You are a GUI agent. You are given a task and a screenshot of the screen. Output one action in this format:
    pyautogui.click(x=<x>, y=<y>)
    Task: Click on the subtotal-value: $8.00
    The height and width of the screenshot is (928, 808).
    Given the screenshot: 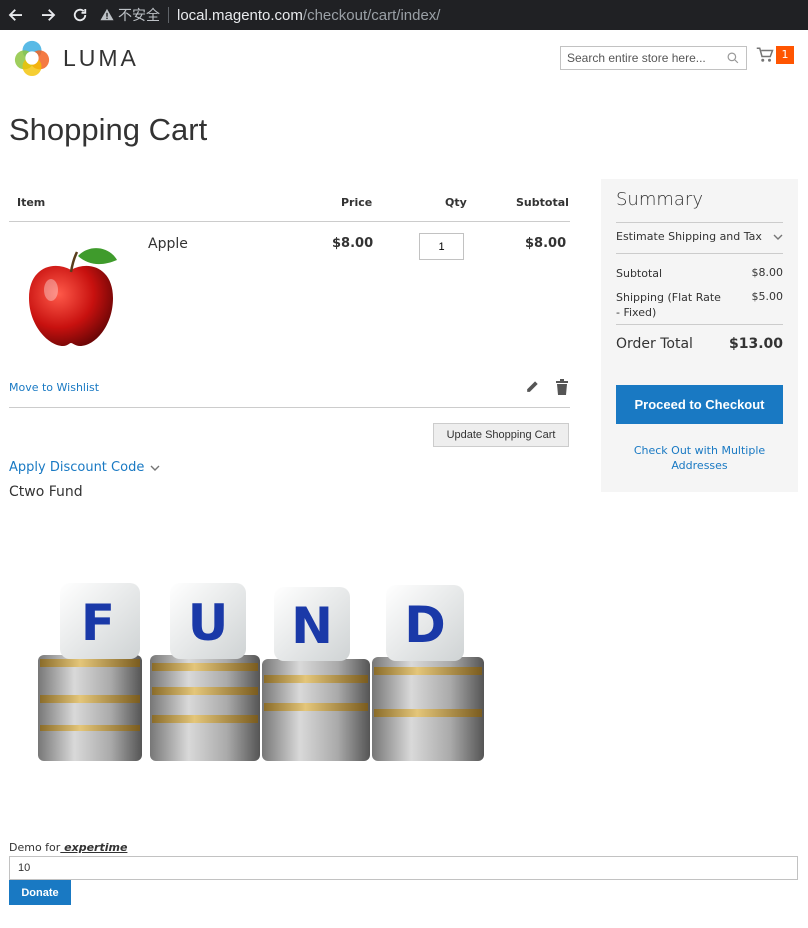 What is the action you would take?
    pyautogui.click(x=767, y=272)
    